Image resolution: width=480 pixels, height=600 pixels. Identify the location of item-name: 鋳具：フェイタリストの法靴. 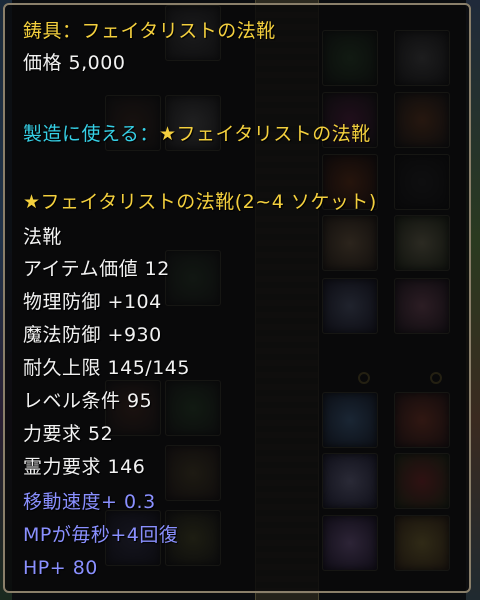
(149, 31).